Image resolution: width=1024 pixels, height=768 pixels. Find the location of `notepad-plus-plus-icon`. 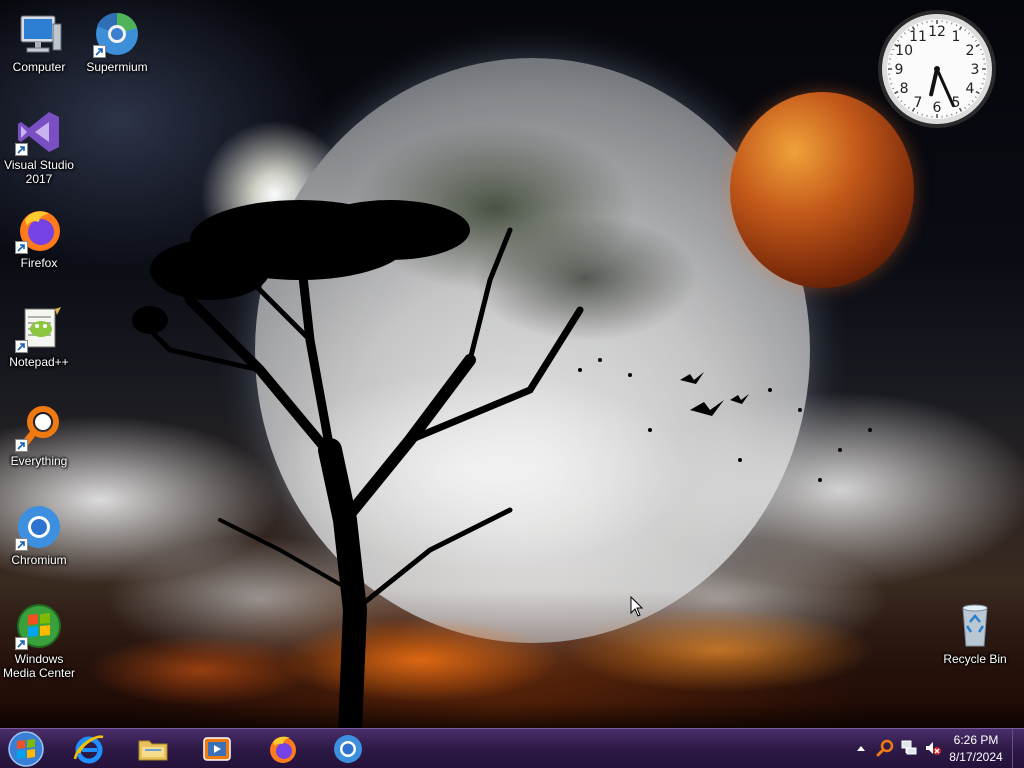

notepad-plus-plus-icon is located at coordinates (39, 329).